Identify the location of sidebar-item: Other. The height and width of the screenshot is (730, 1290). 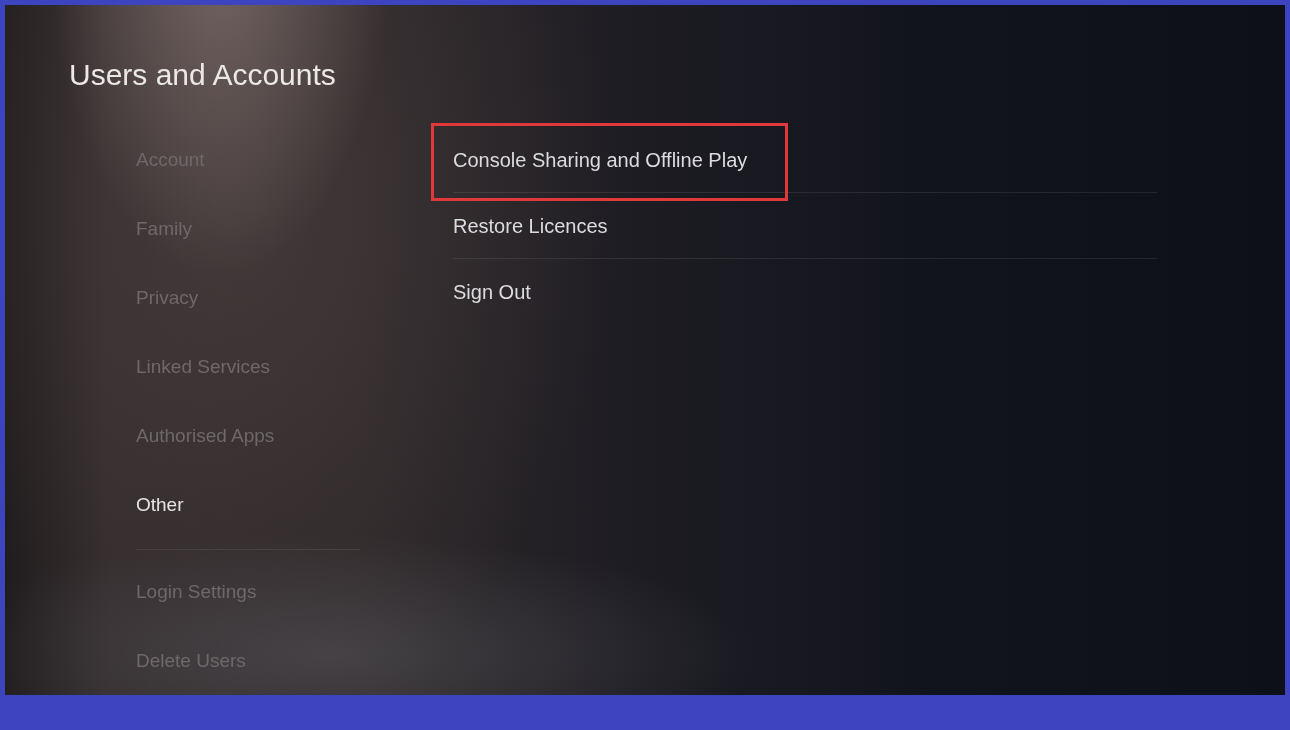
(160, 505).